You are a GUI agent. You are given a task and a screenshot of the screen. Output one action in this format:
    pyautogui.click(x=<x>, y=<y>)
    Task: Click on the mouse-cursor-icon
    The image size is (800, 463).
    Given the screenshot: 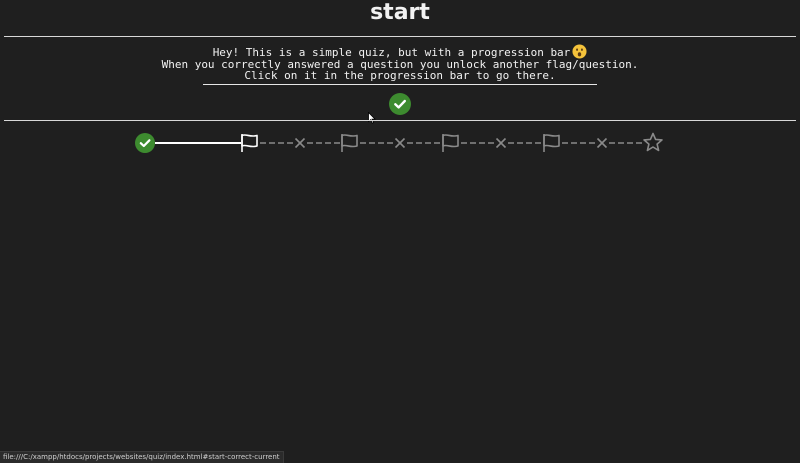 What is the action you would take?
    pyautogui.click(x=372, y=118)
    